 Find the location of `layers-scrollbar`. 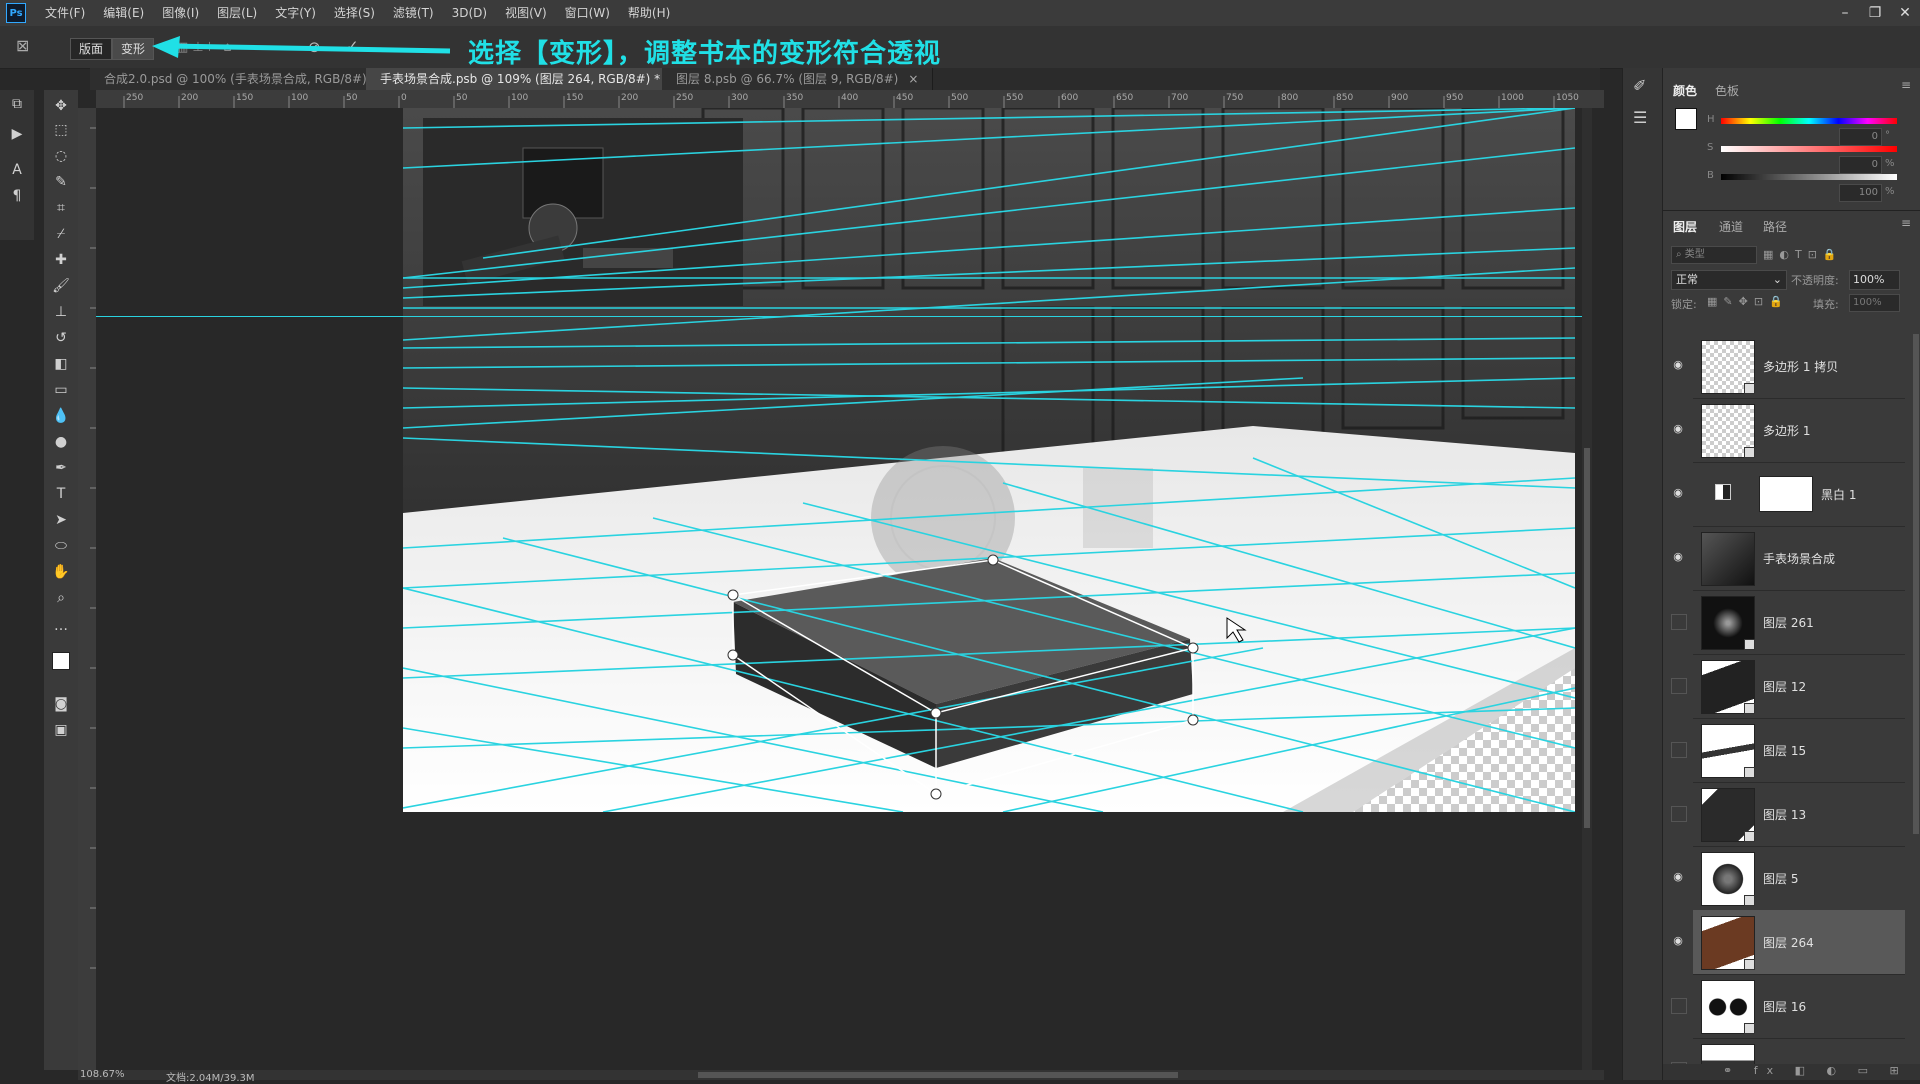

layers-scrollbar is located at coordinates (1916, 584).